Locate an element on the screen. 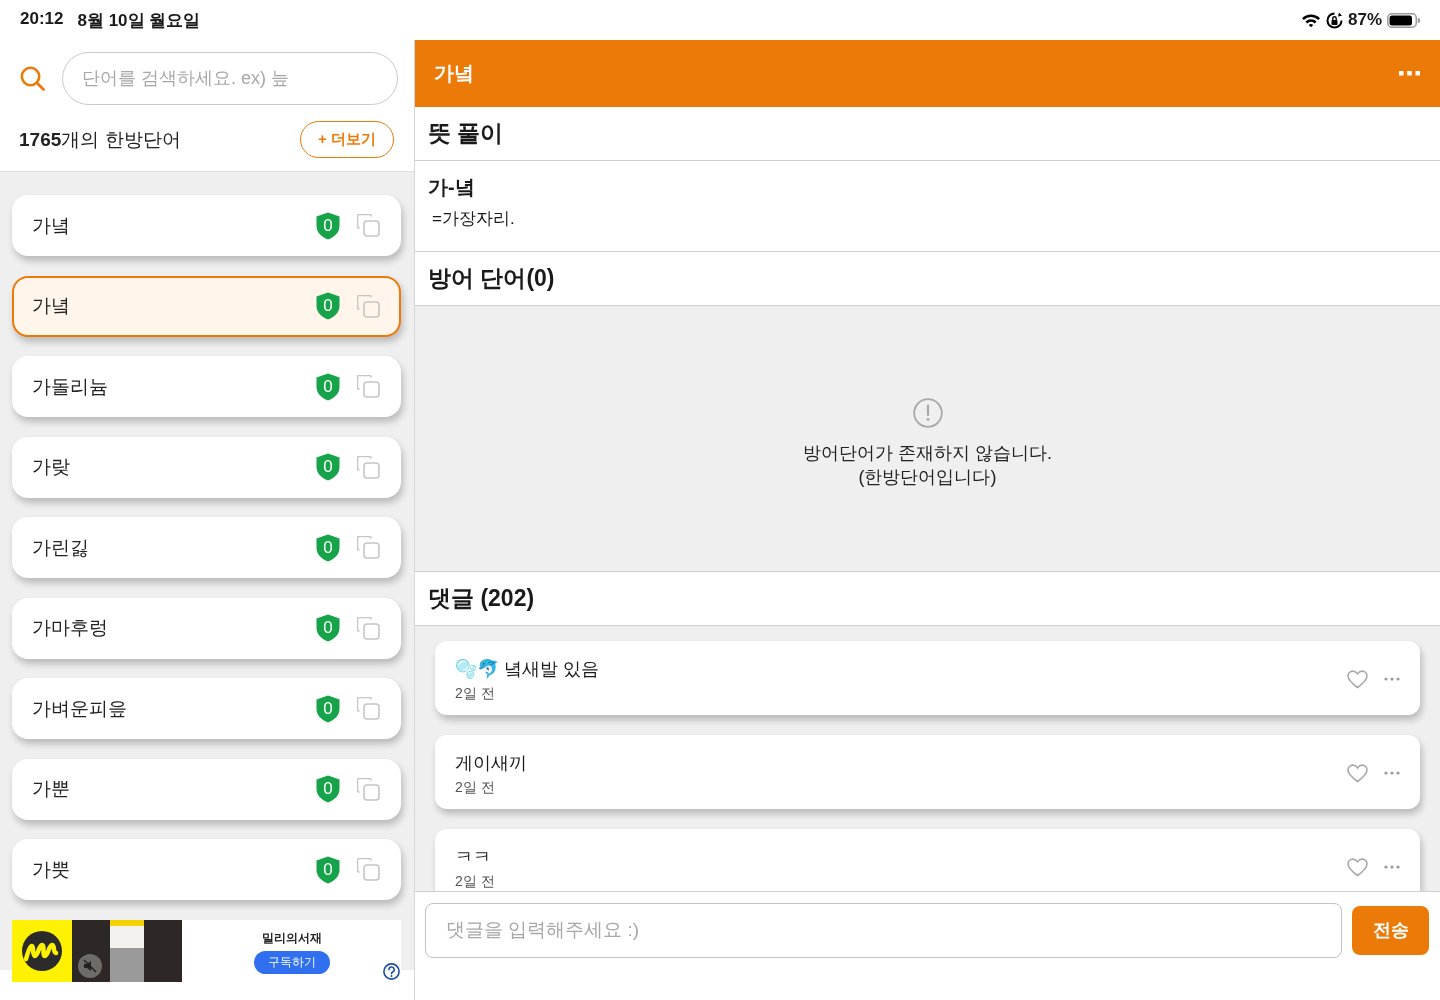  rotation-lock-icon is located at coordinates (1334, 20).